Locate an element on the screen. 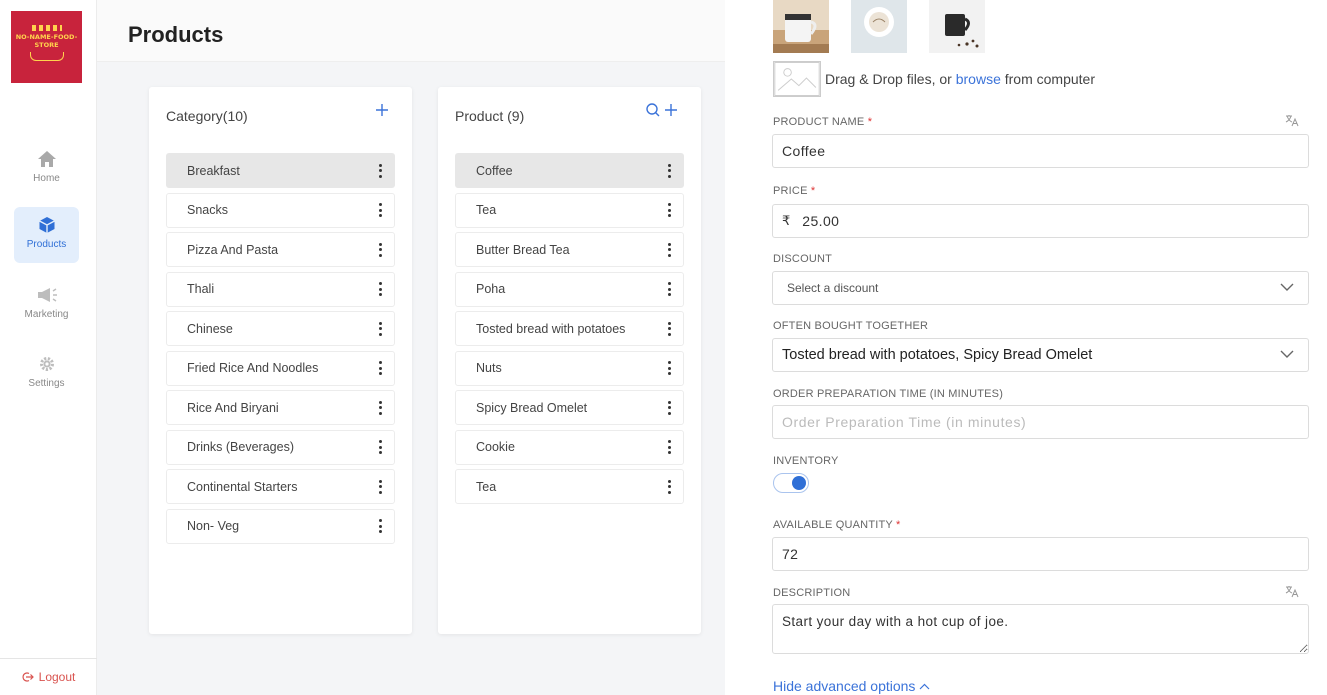 The width and height of the screenshot is (1327, 695). description-label: DESCRIPTION is located at coordinates (812, 593).